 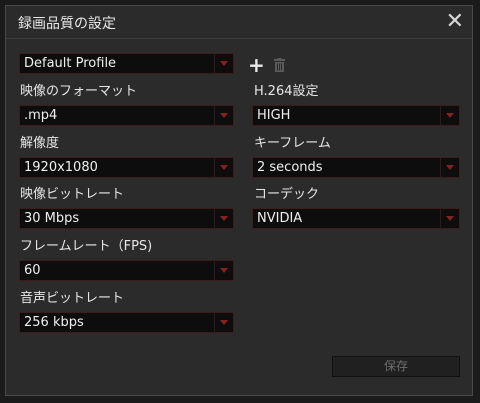 What do you see at coordinates (67, 24) in the screenshot?
I see `dialog-title: 録画品質の設定` at bounding box center [67, 24].